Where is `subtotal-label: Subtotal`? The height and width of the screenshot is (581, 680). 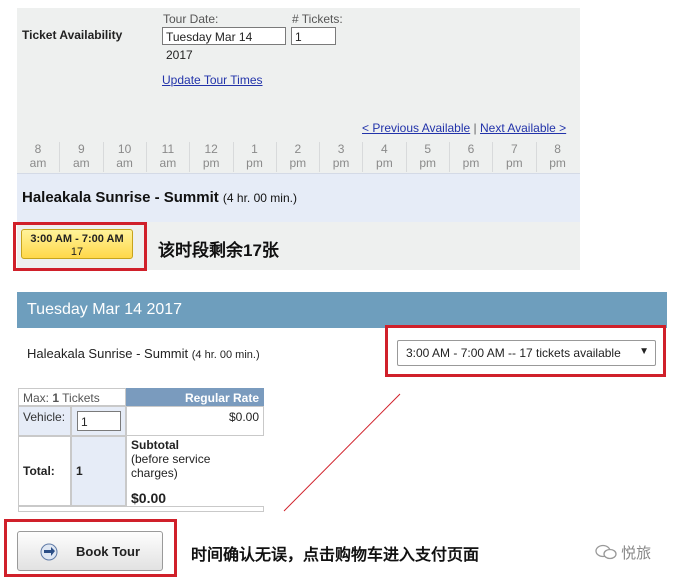
subtotal-label: Subtotal is located at coordinates (155, 445).